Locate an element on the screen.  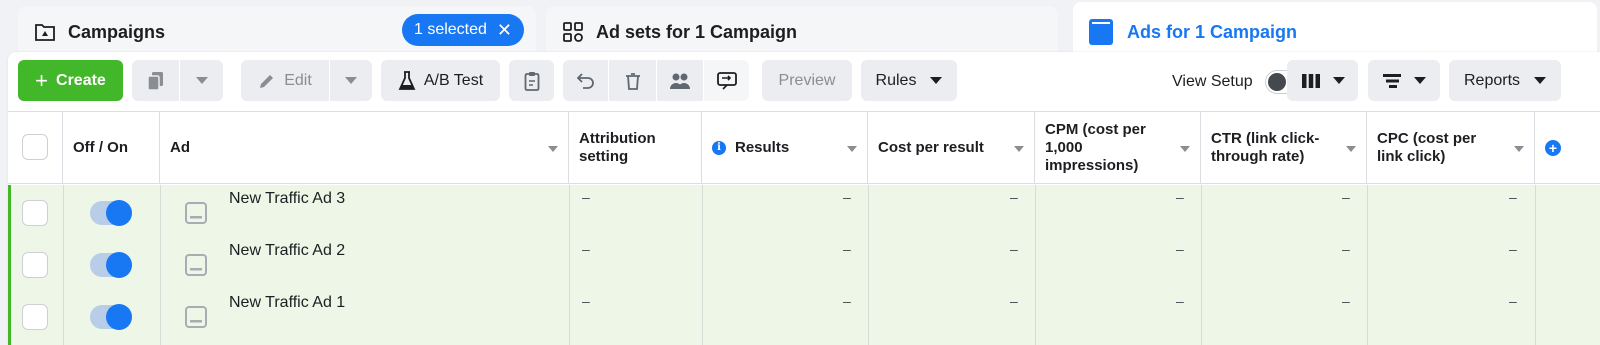
share-preview-button is located at coordinates (726, 80).